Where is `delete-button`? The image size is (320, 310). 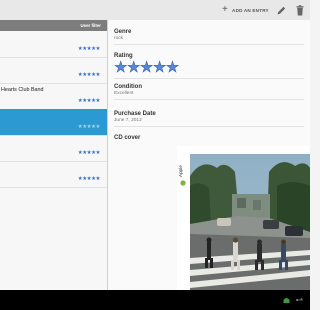
delete-button is located at coordinates (301, 10).